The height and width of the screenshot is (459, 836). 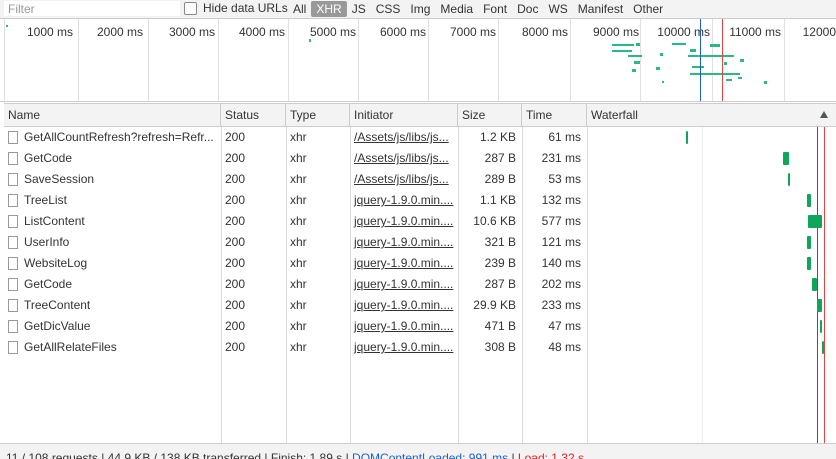 What do you see at coordinates (561, 284) in the screenshot?
I see `request-time: 202 ms` at bounding box center [561, 284].